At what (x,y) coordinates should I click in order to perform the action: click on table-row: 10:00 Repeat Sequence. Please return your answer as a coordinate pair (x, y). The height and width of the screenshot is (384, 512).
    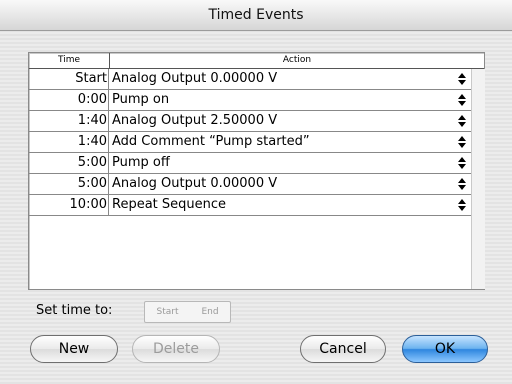
    Looking at the image, I should click on (256, 205).